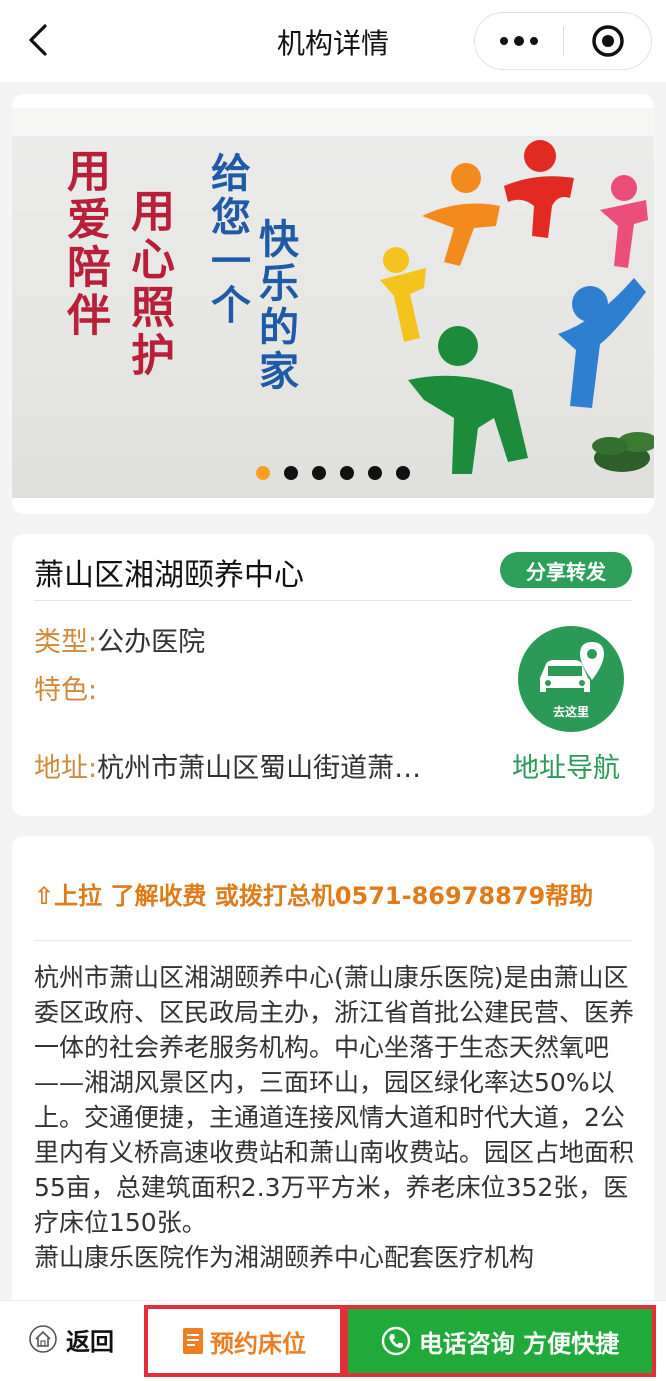  I want to click on share-button: 分享转发, so click(566, 570).